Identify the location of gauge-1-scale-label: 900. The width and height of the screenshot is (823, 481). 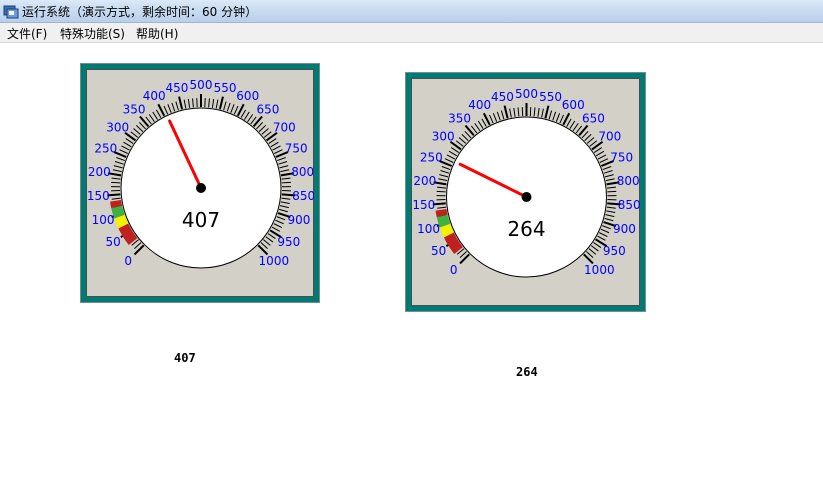
(299, 220).